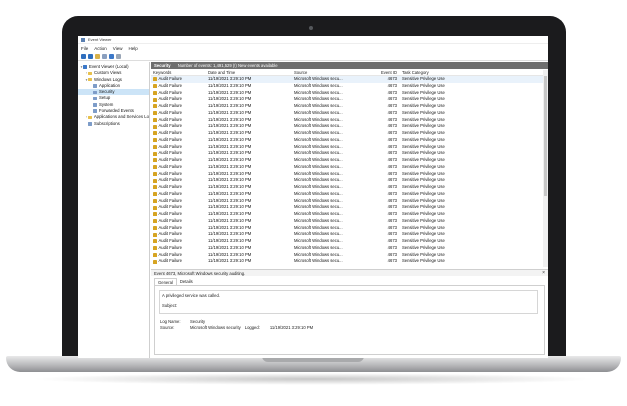  What do you see at coordinates (100, 48) in the screenshot?
I see `menu-action: Action` at bounding box center [100, 48].